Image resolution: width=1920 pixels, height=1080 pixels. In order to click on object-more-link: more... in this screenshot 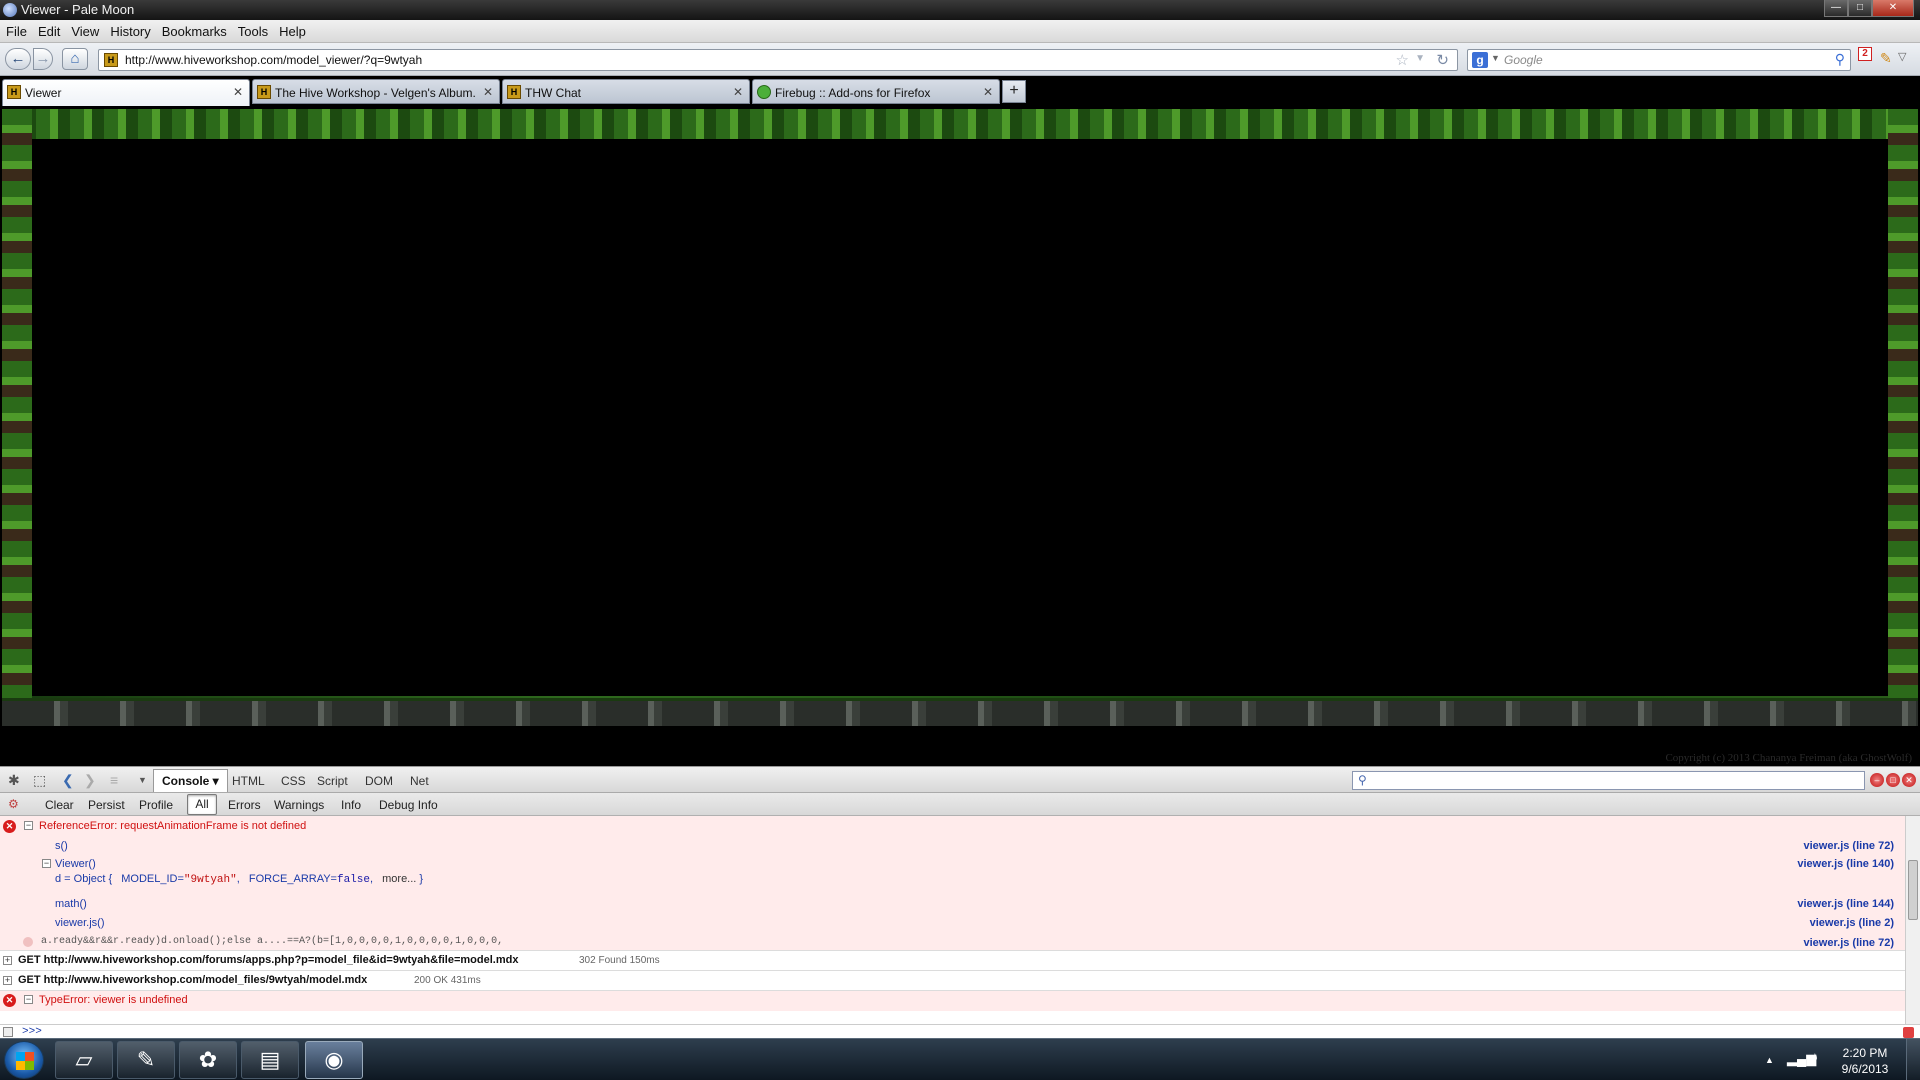, I will do `click(399, 879)`.